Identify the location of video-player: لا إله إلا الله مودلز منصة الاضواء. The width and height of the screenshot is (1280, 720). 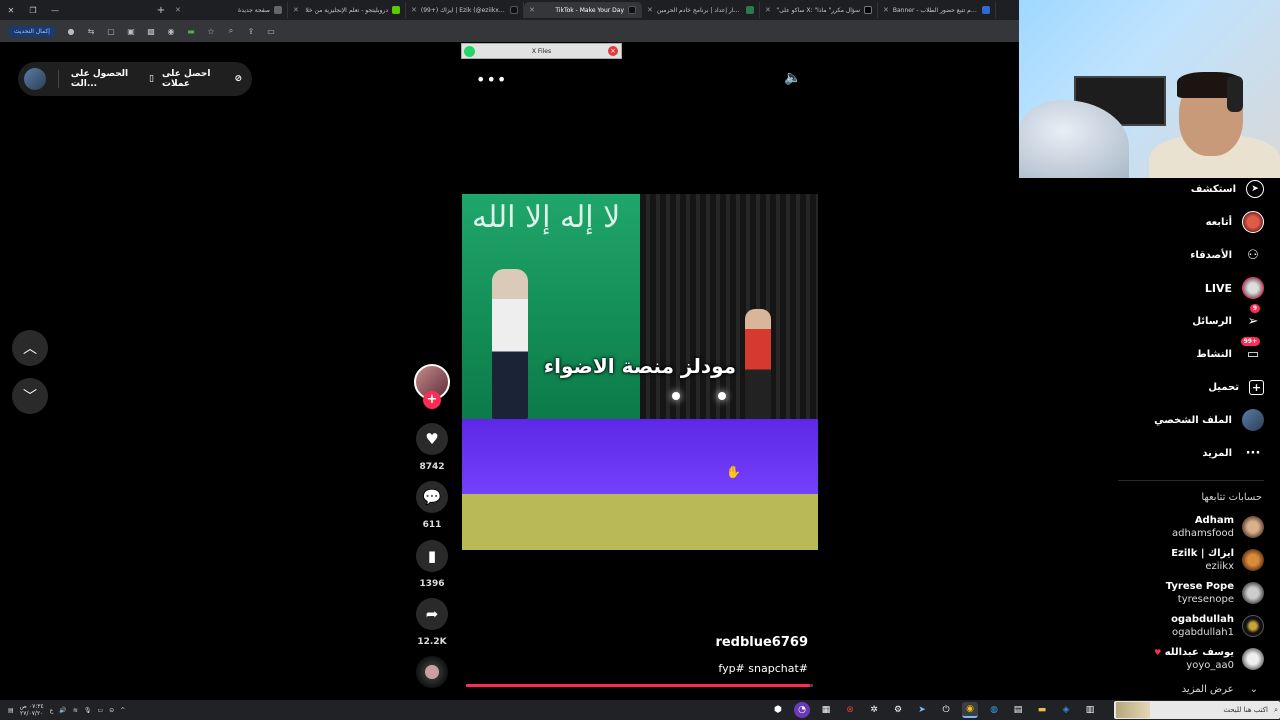
(640, 372).